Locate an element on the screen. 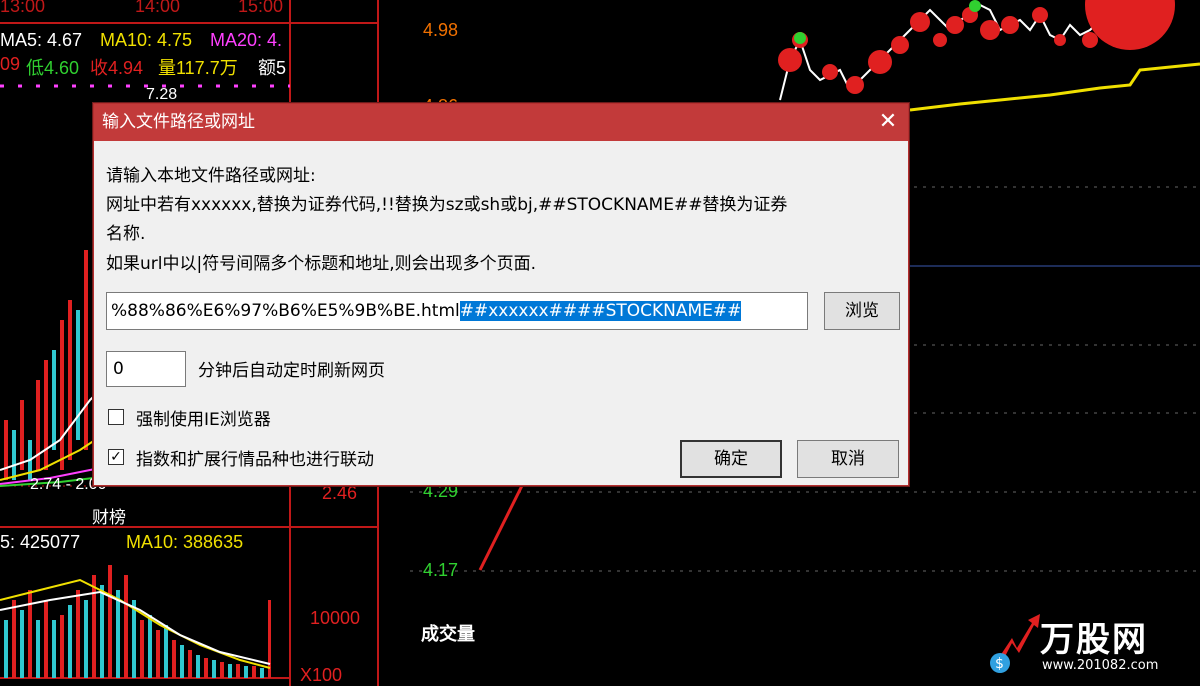 This screenshot has height=686, width=1200. time-label-1300: 13:00 is located at coordinates (23, 8).